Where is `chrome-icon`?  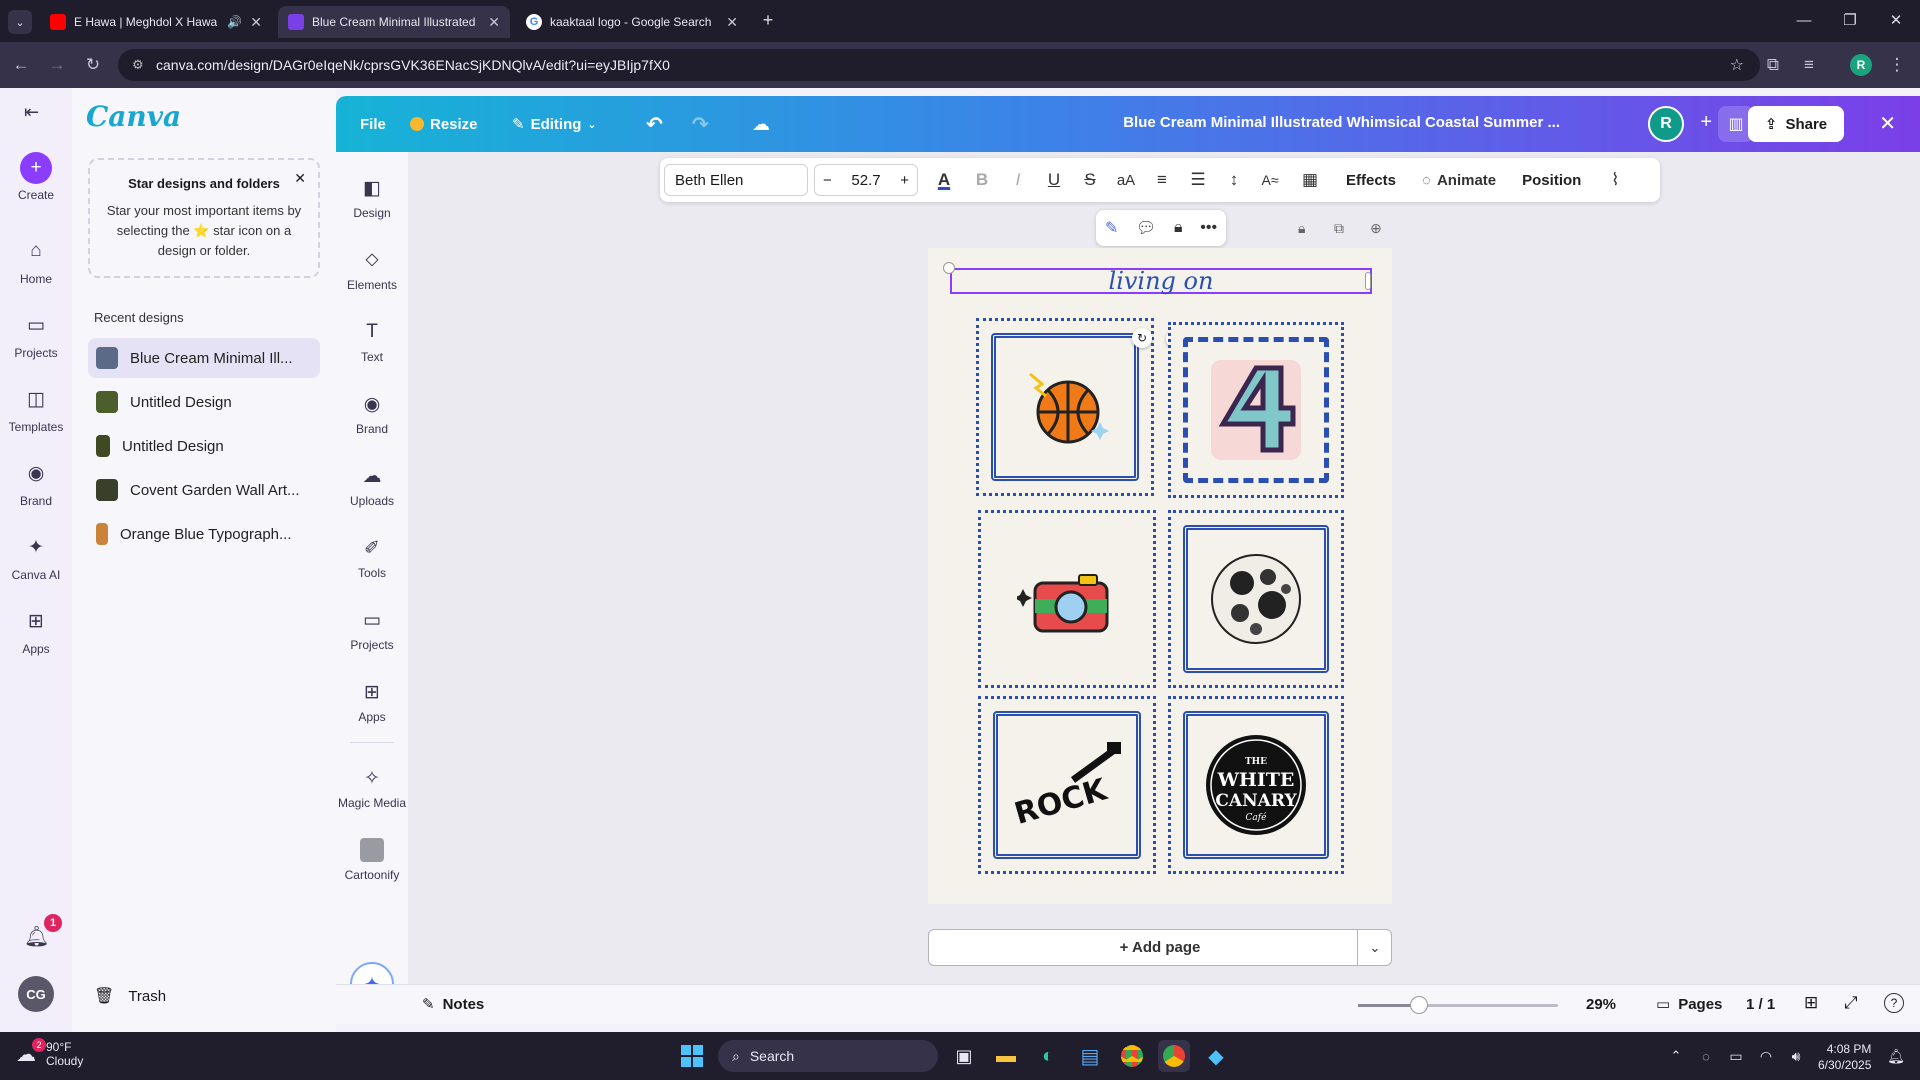
chrome-icon is located at coordinates (1132, 1056).